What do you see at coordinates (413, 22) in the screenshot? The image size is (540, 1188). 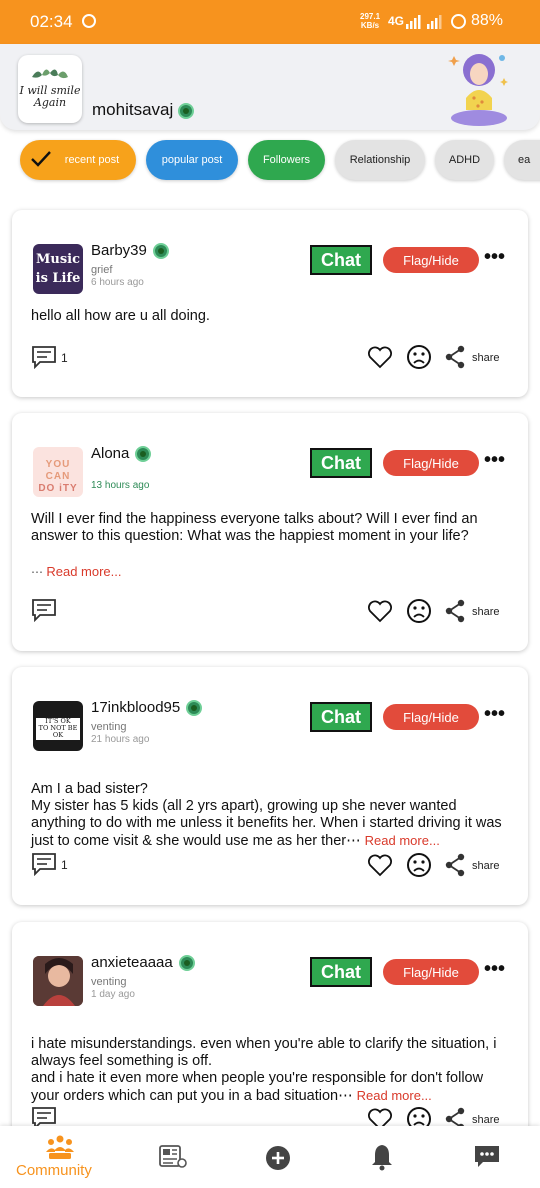 I see `signal-icon` at bounding box center [413, 22].